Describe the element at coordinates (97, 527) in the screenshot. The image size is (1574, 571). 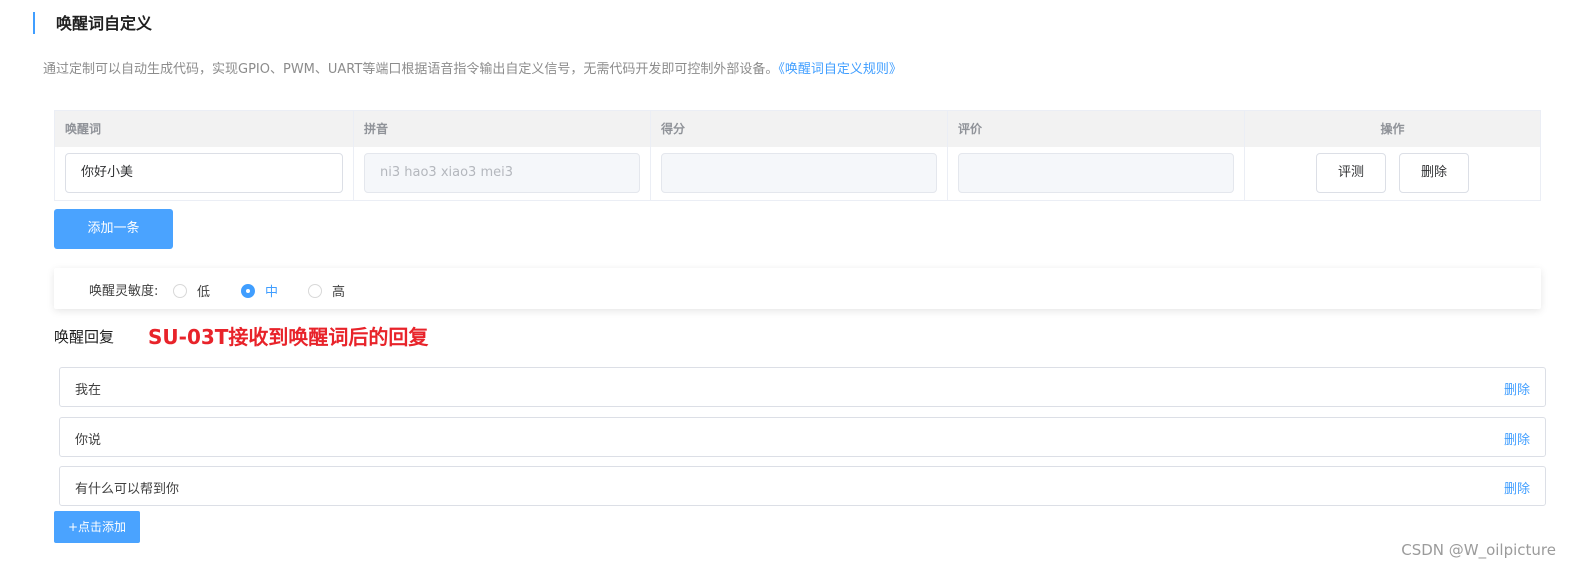
I see `add-reply-button: +点击添加` at that location.